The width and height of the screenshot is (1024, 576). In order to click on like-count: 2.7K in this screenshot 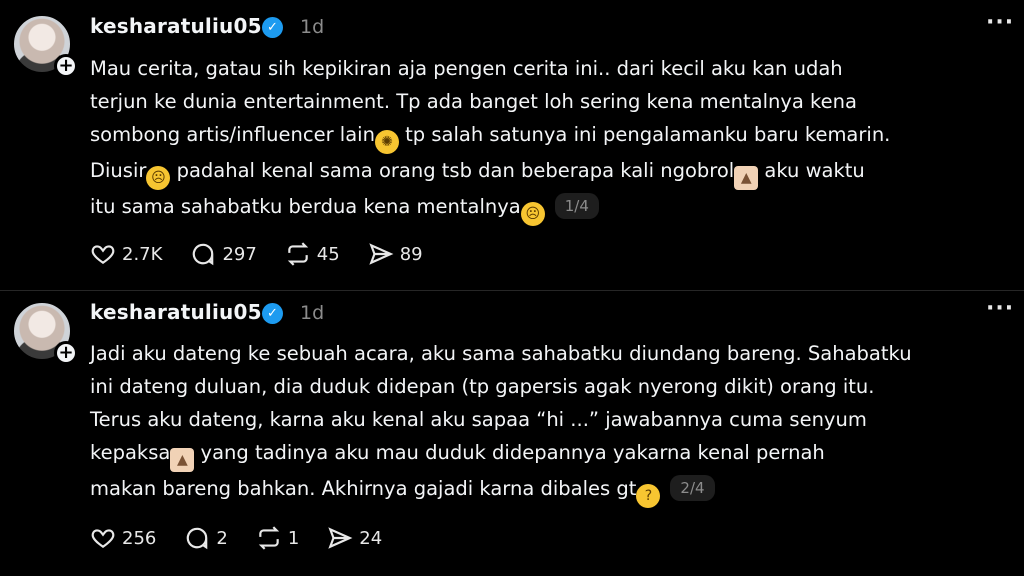, I will do `click(142, 254)`.